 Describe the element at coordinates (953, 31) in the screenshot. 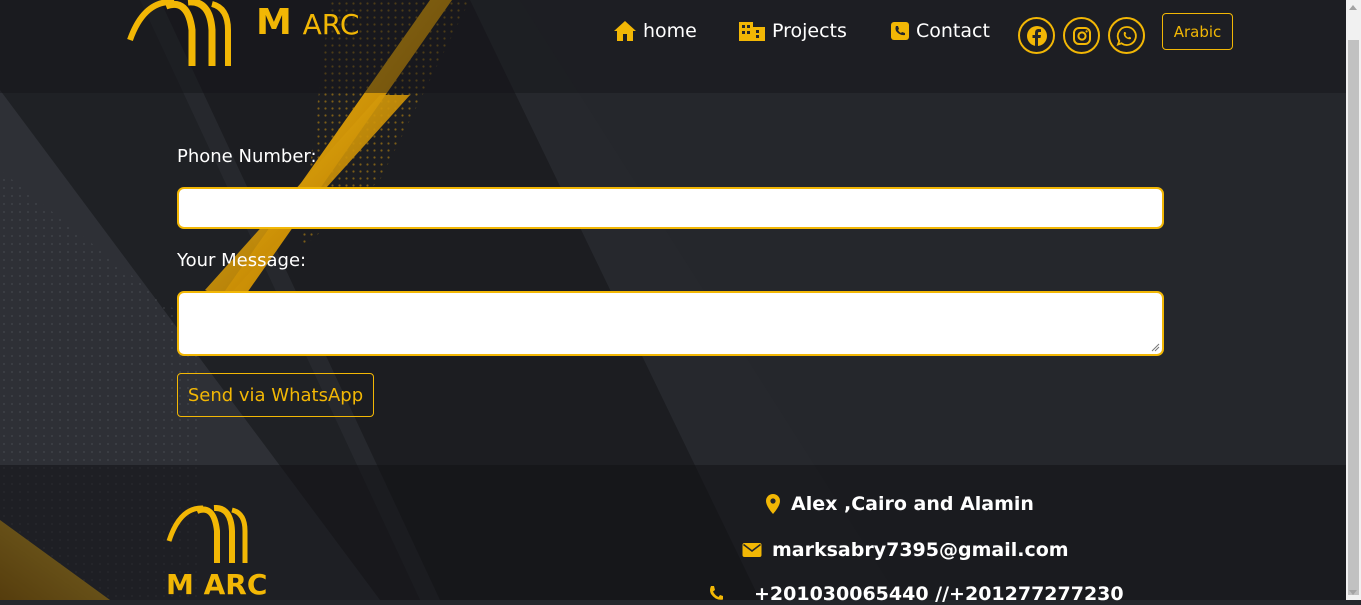

I see `nav-contact-label: Contact` at that location.